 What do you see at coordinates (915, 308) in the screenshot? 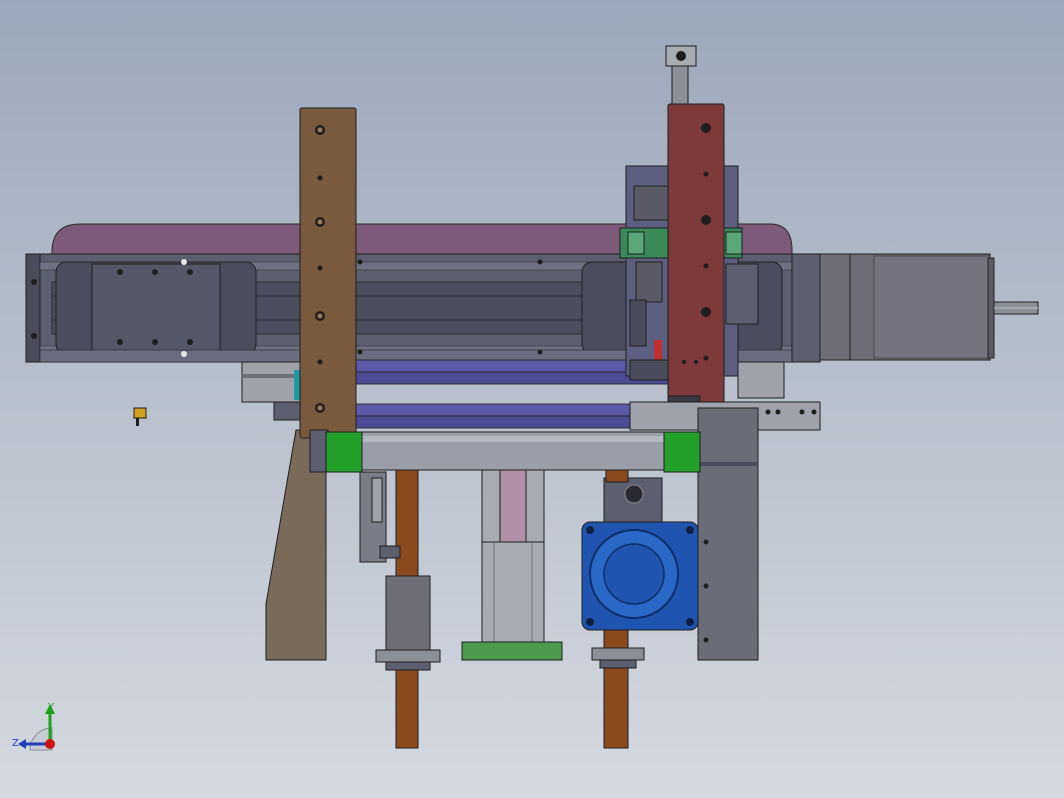
I see `servo-motor-right` at bounding box center [915, 308].